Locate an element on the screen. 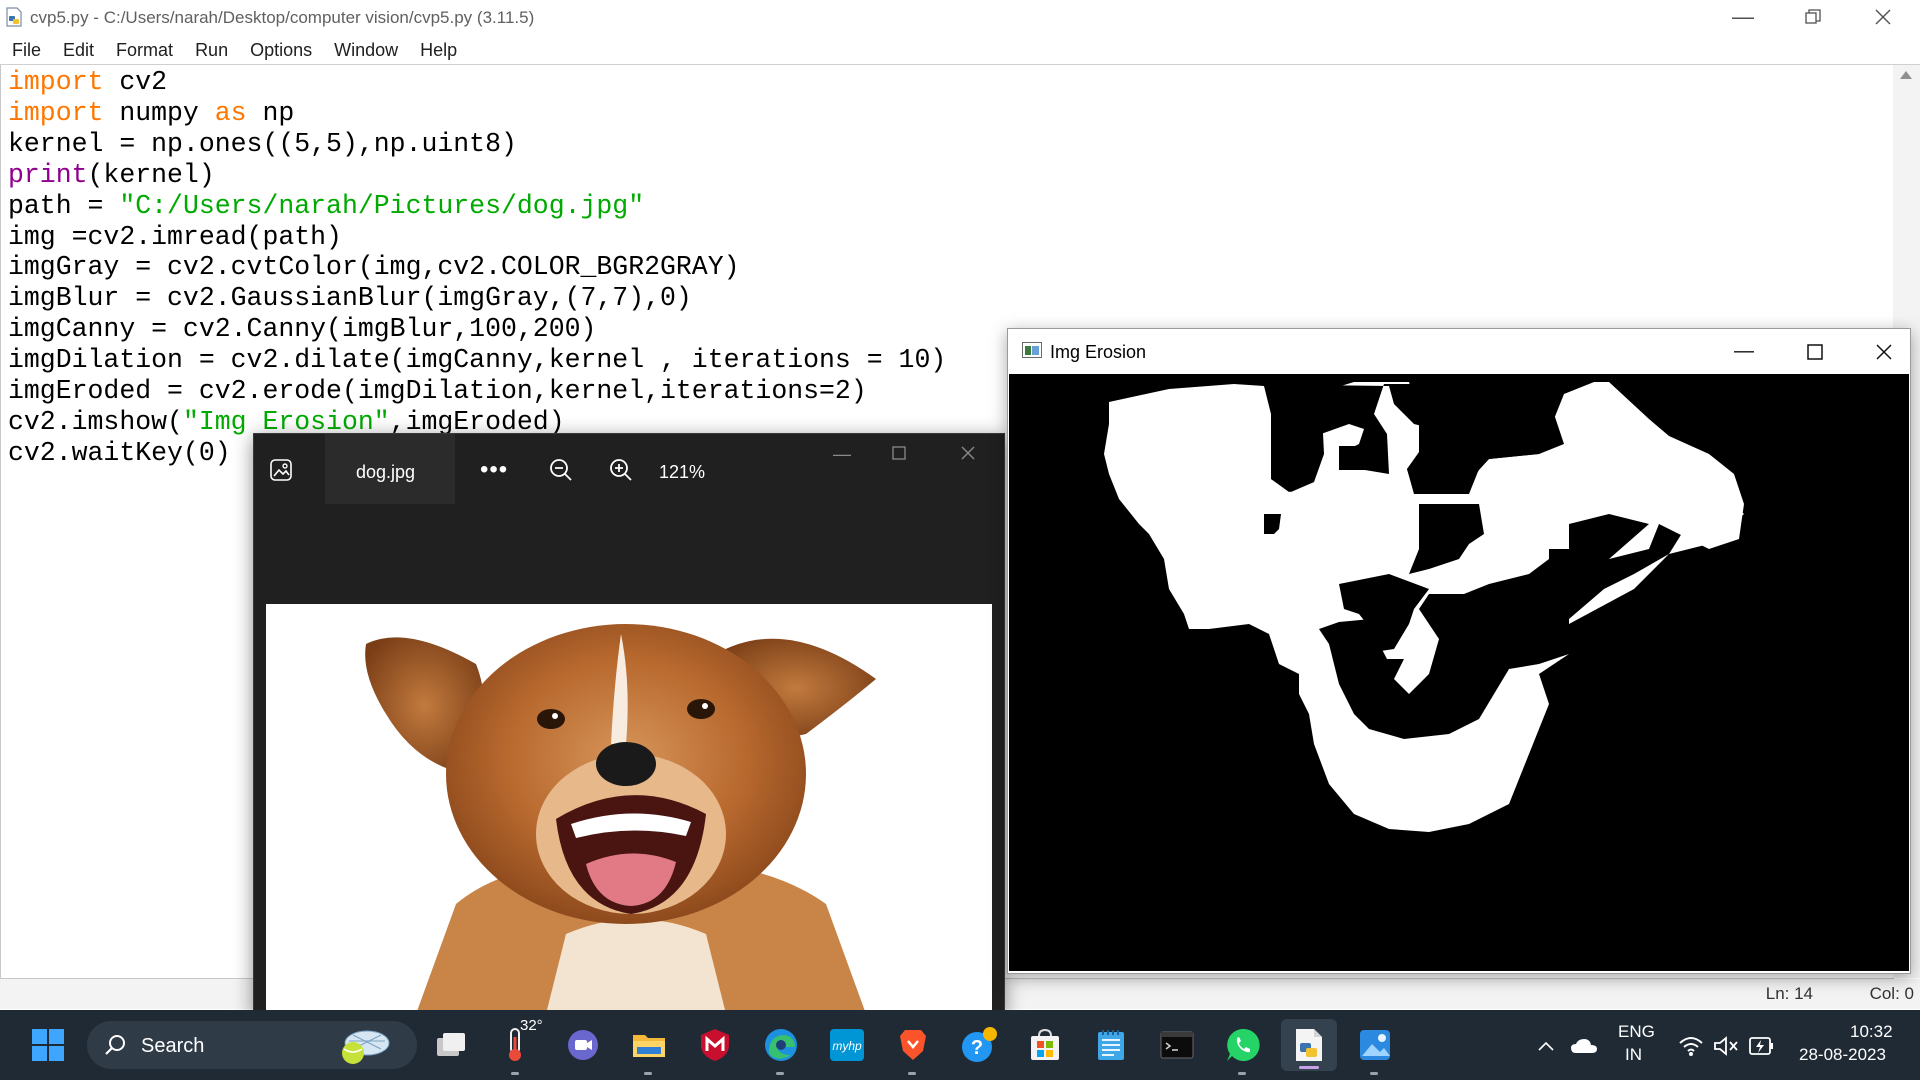  cv-close-button is located at coordinates (1884, 351).